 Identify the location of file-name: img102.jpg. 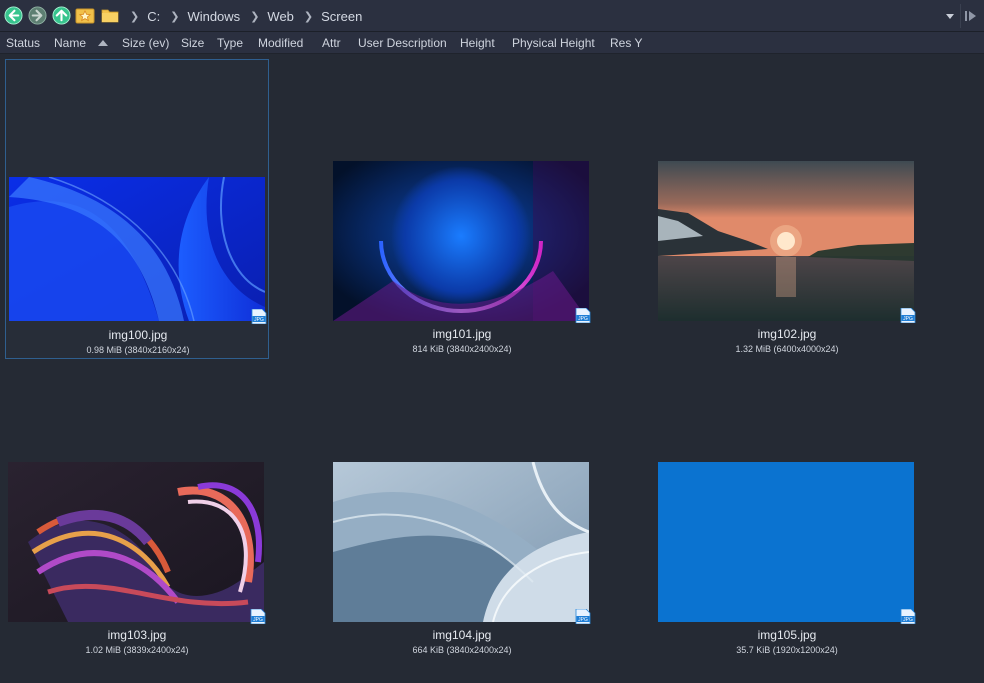
(787, 334).